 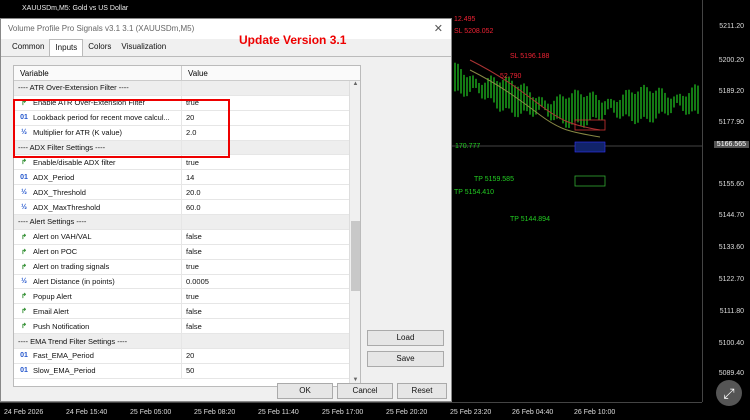 What do you see at coordinates (98, 356) in the screenshot?
I see `variable-cell: 01 Fast_EMA_Period` at bounding box center [98, 356].